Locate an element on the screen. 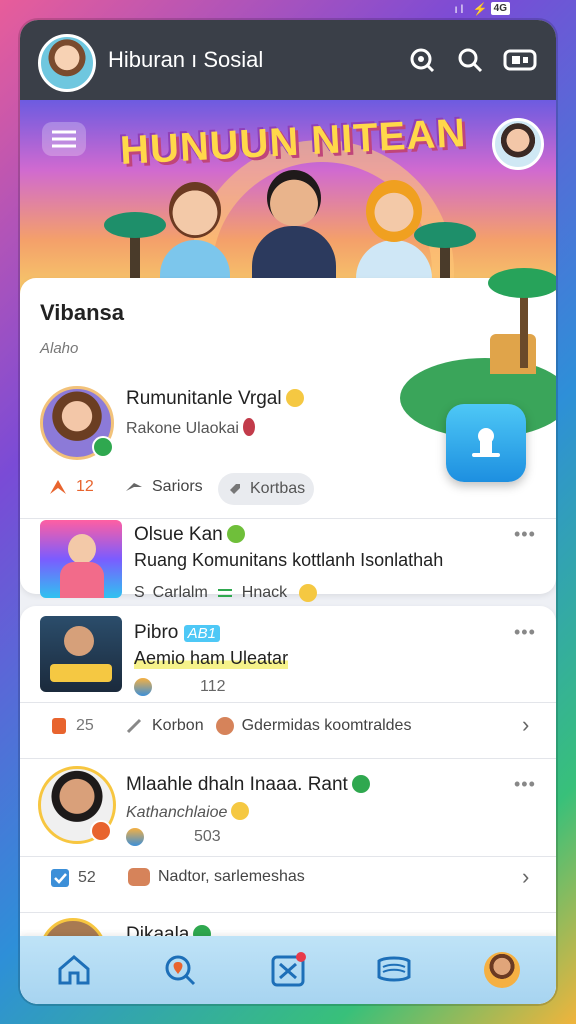 Image resolution: width=576 pixels, height=1024 pixels. post-text: Ruang Komunitans kottlanh Isonlathah is located at coordinates (289, 560).